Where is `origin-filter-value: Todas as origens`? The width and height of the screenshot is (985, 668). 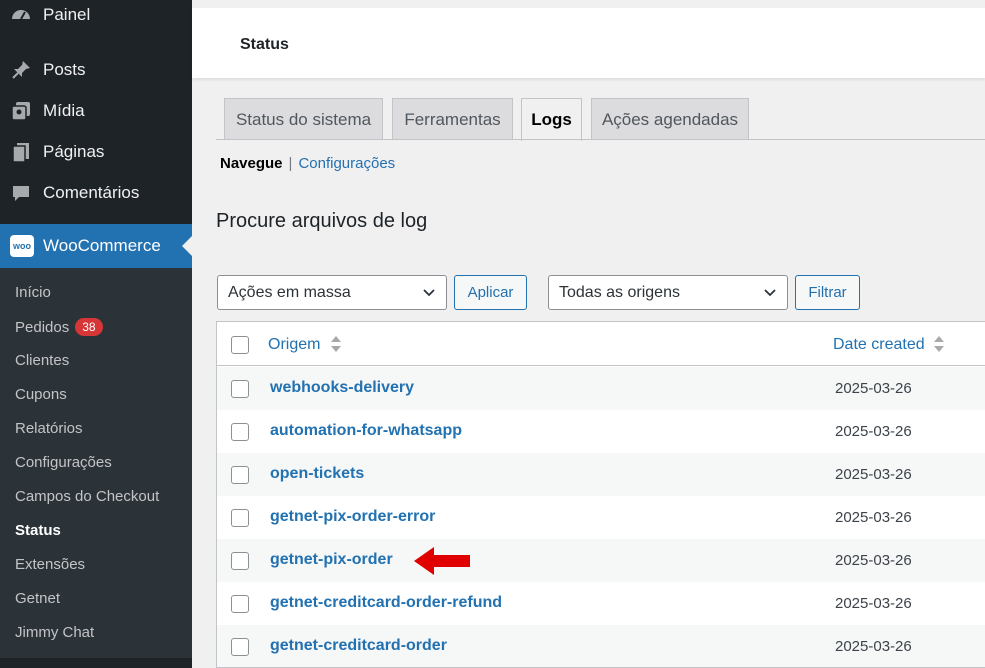
origin-filter-value: Todas as origens is located at coordinates (619, 292).